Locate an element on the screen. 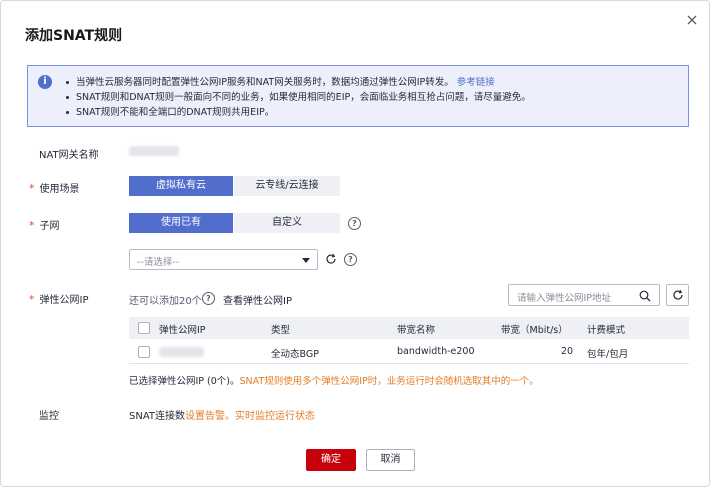 This screenshot has height=487, width=710. column-header-type: 类型 is located at coordinates (281, 330).